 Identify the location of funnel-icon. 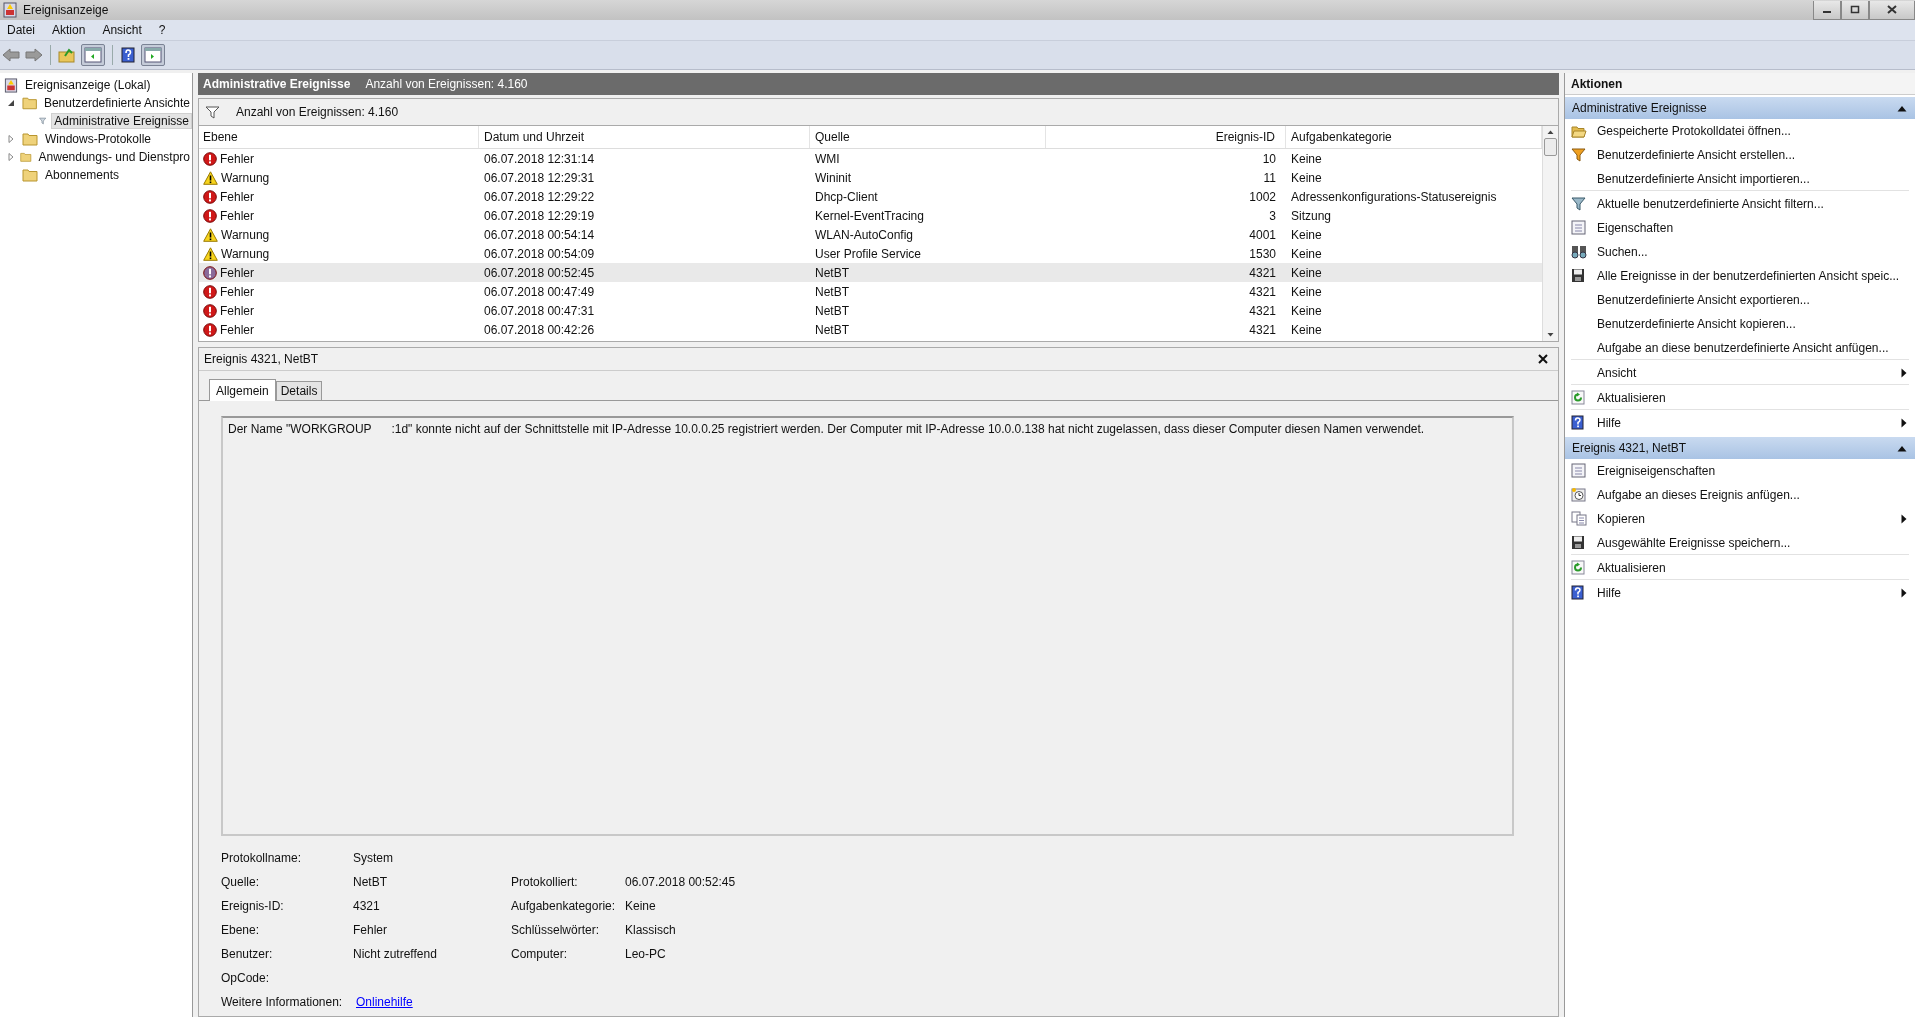
(1578, 203).